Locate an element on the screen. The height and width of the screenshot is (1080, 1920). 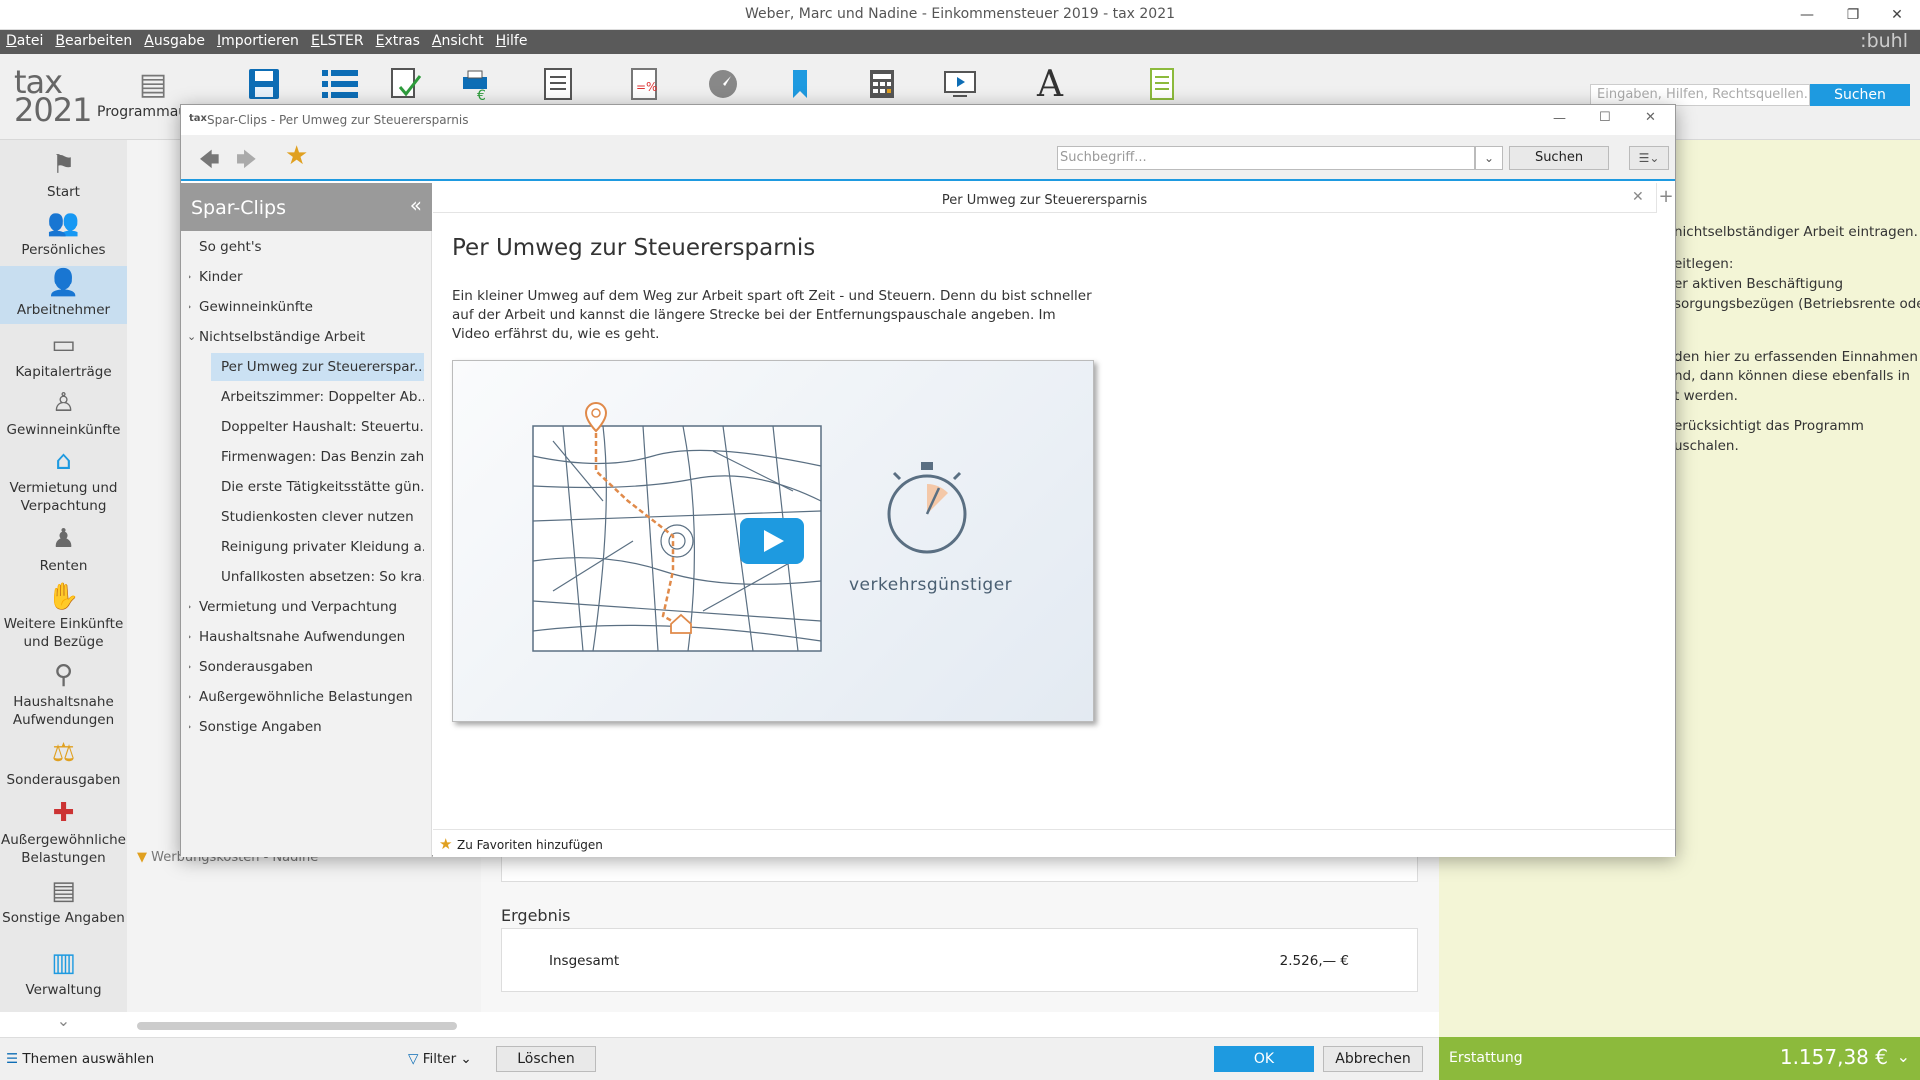
global-search-button: Suchen is located at coordinates (1860, 95).